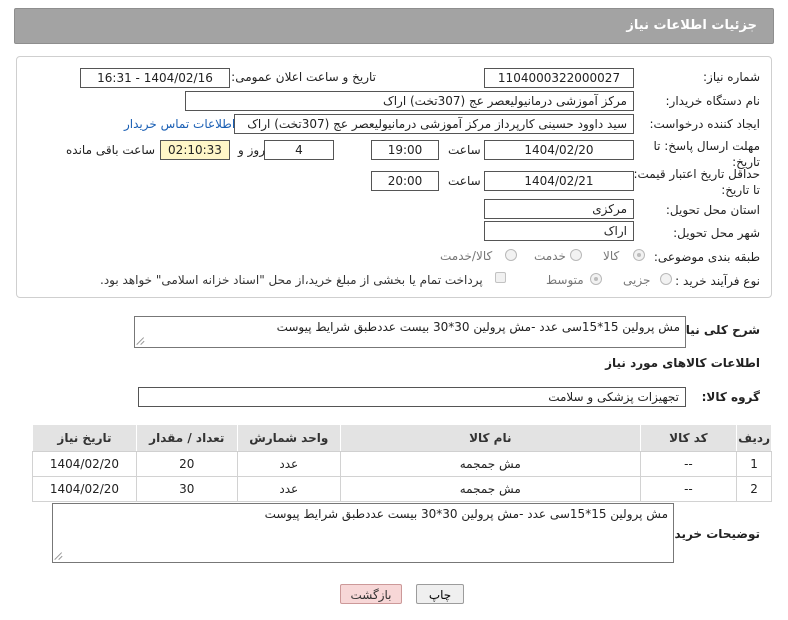 Image resolution: width=788 pixels, height=620 pixels. What do you see at coordinates (704, 124) in the screenshot?
I see `creator-label: ایجاد کننده درخواست:` at bounding box center [704, 124].